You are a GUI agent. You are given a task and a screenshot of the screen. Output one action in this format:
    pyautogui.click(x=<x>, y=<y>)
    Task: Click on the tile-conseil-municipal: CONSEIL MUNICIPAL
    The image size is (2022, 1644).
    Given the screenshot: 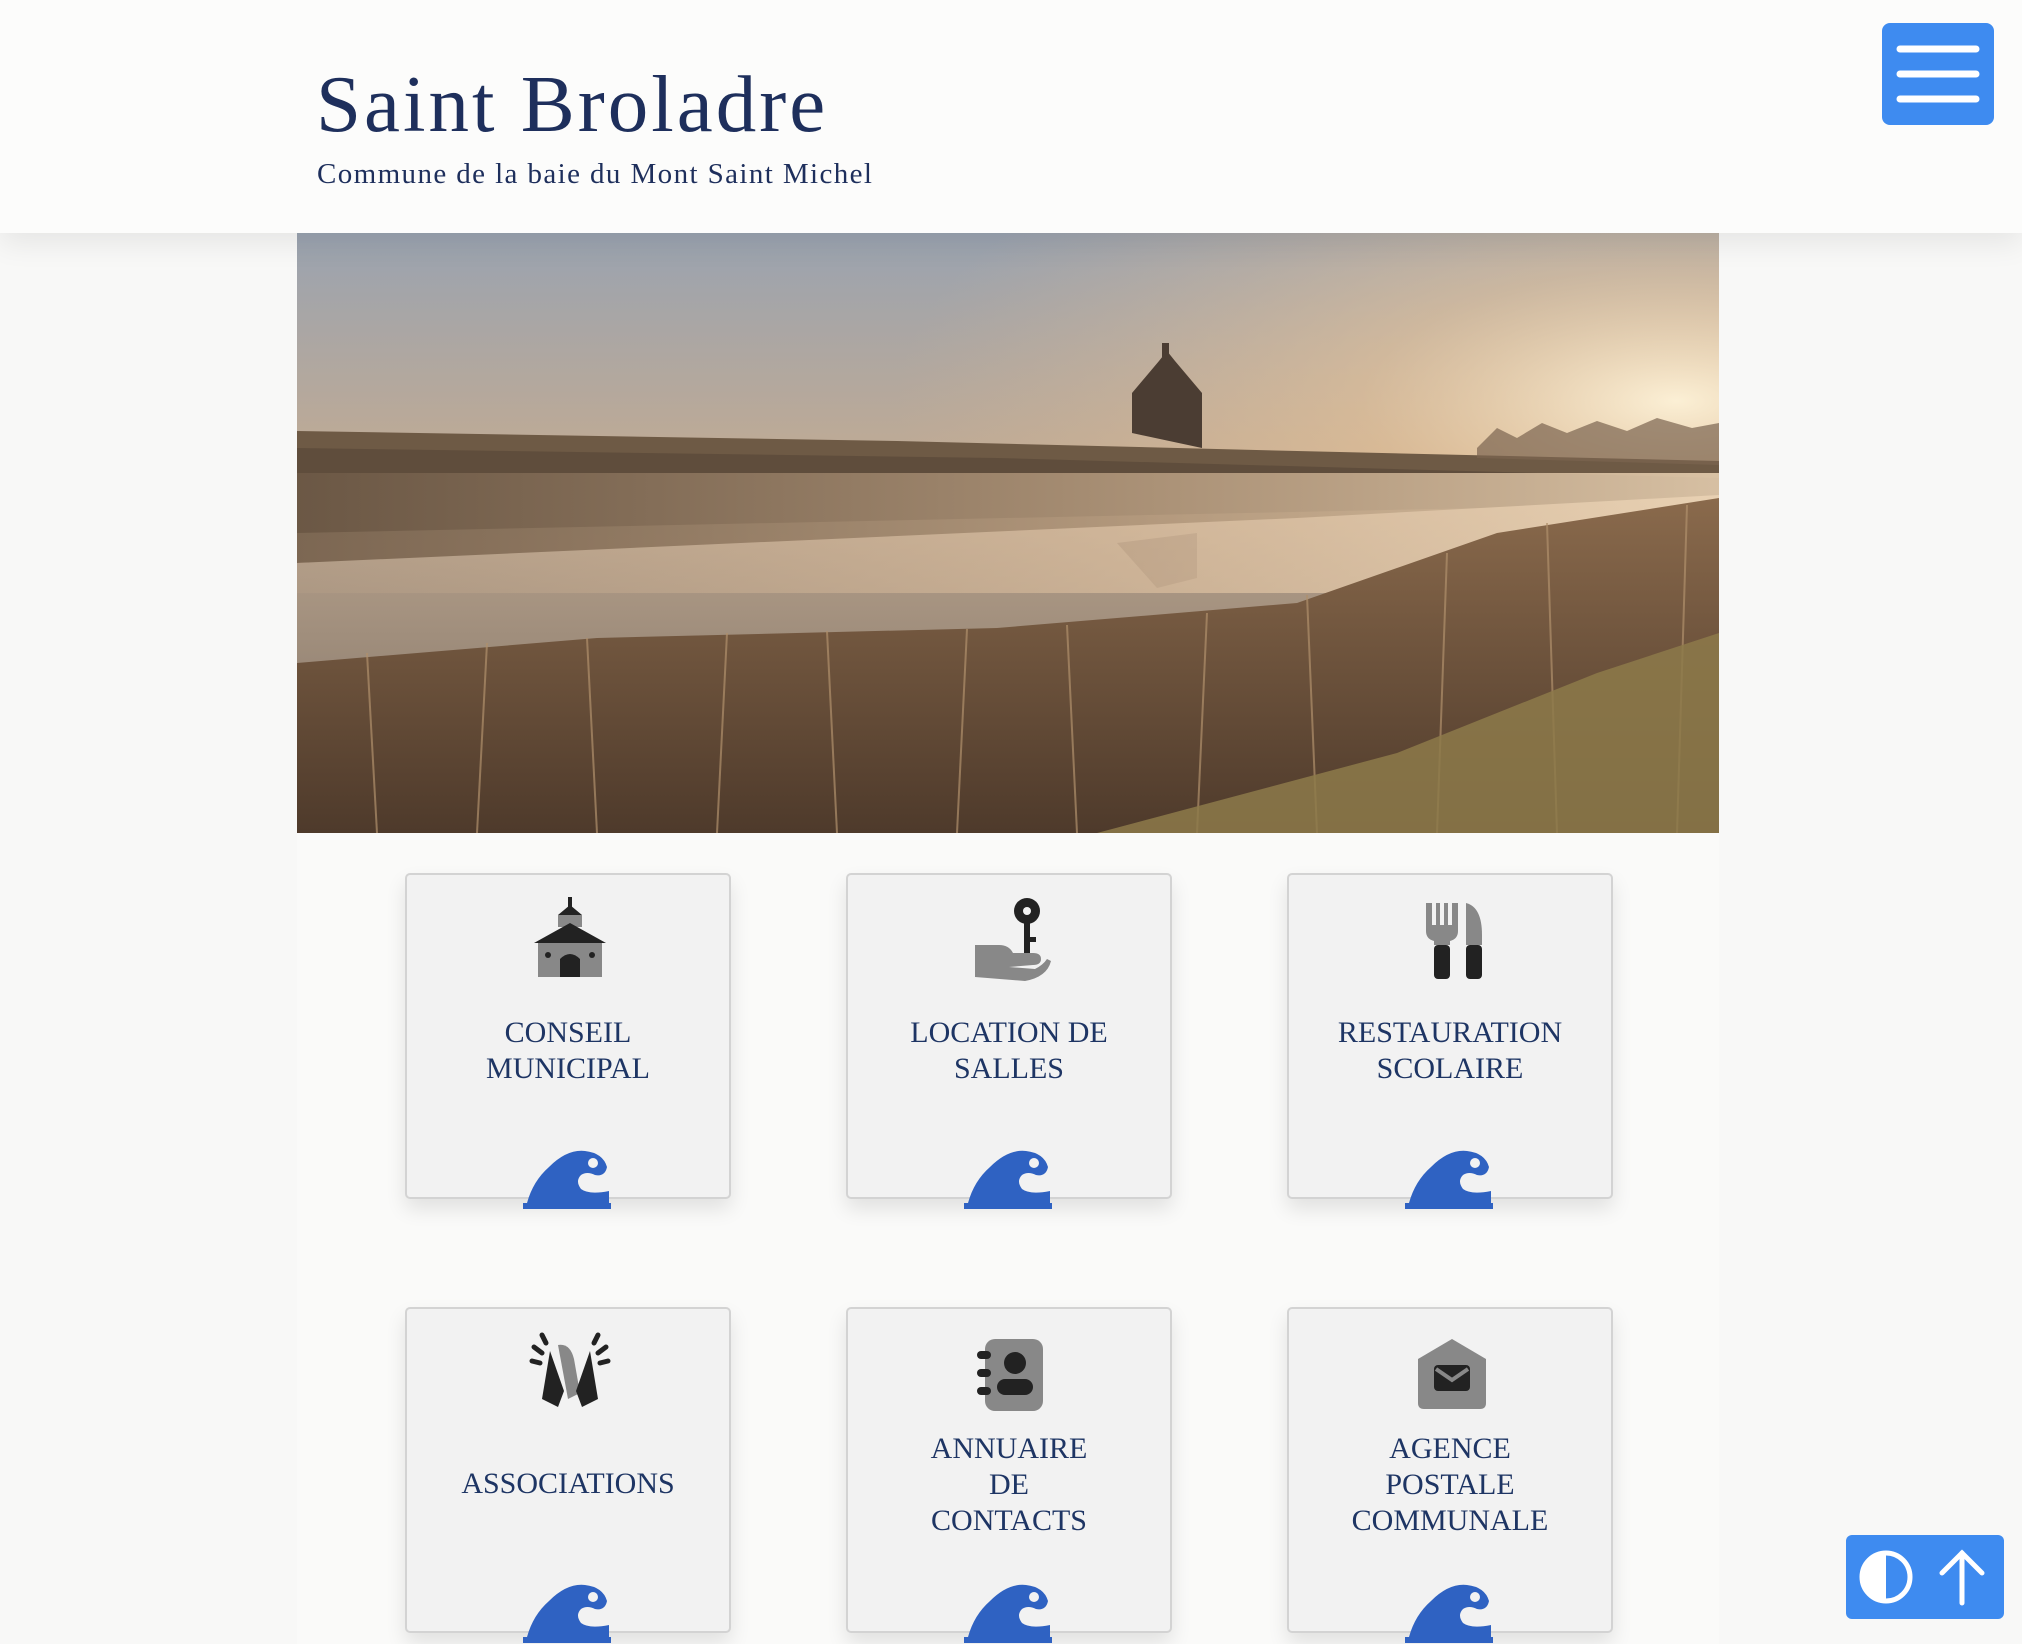 What is the action you would take?
    pyautogui.click(x=568, y=1041)
    